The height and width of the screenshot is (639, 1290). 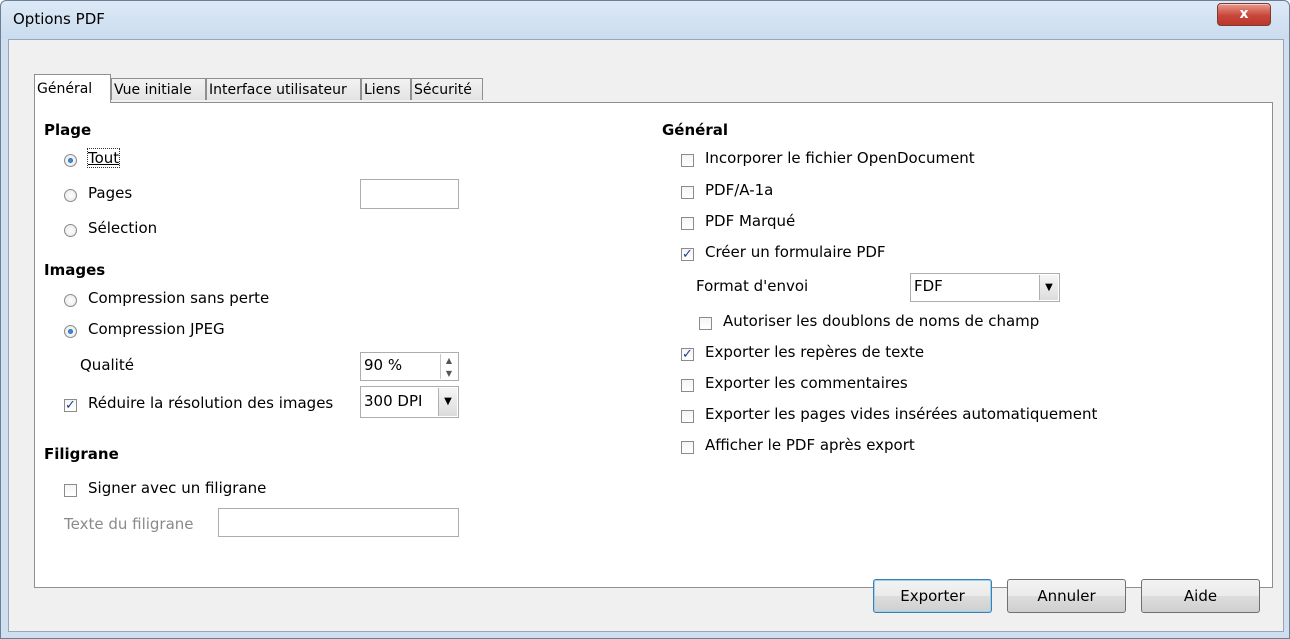 I want to click on tab-user-interface: Interface utilisateur, so click(x=283, y=89).